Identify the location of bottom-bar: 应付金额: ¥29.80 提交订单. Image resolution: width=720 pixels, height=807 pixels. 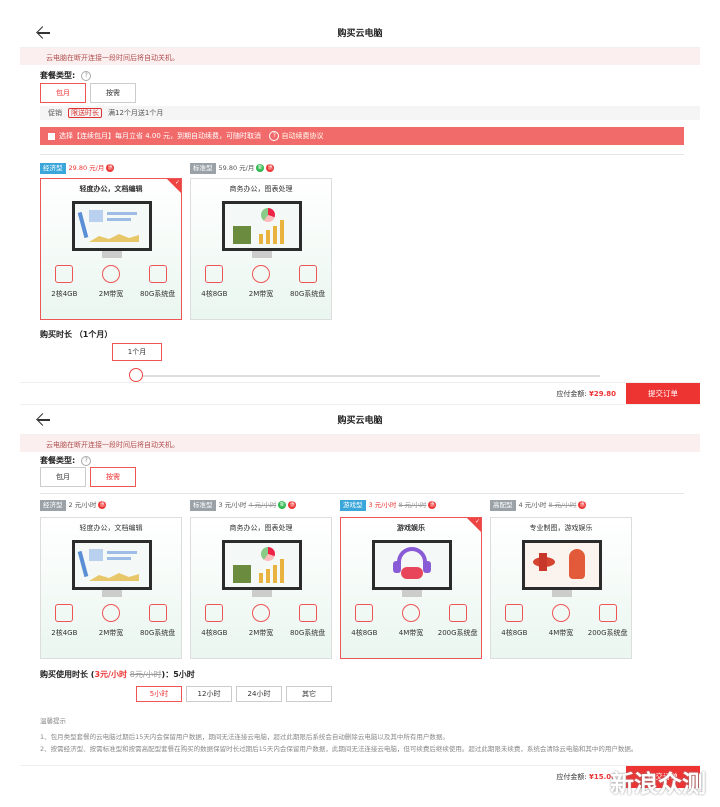
(360, 393).